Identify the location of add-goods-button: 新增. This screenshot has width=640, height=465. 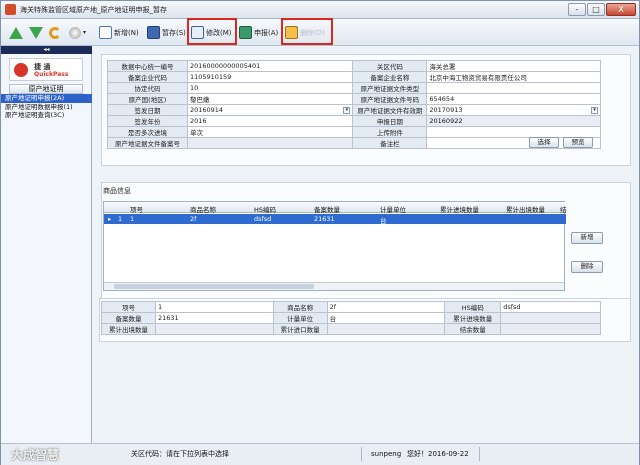
(587, 238).